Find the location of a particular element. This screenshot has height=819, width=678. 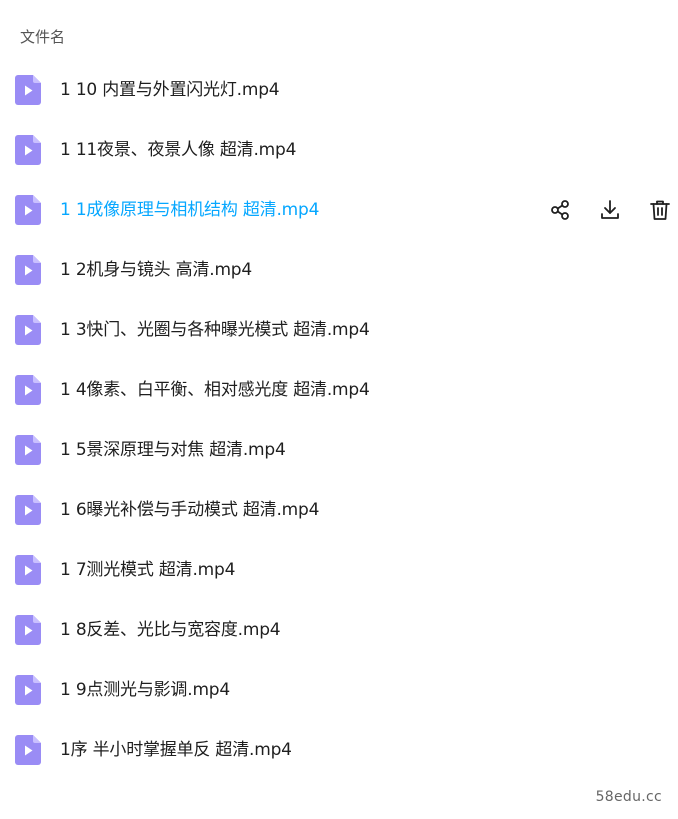

file-name: 1 7测光模式 超清.mp4 is located at coordinates (147, 570).